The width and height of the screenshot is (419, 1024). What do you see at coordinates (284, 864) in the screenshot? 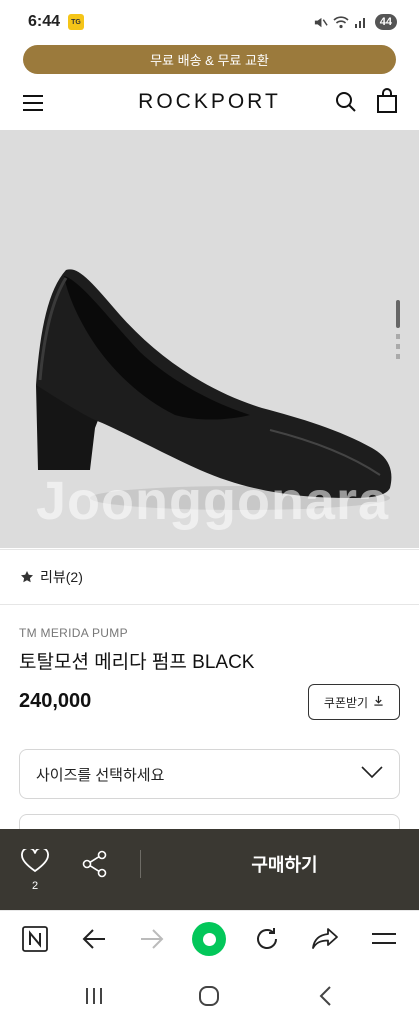
I see `buy-button: 구매하기` at bounding box center [284, 864].